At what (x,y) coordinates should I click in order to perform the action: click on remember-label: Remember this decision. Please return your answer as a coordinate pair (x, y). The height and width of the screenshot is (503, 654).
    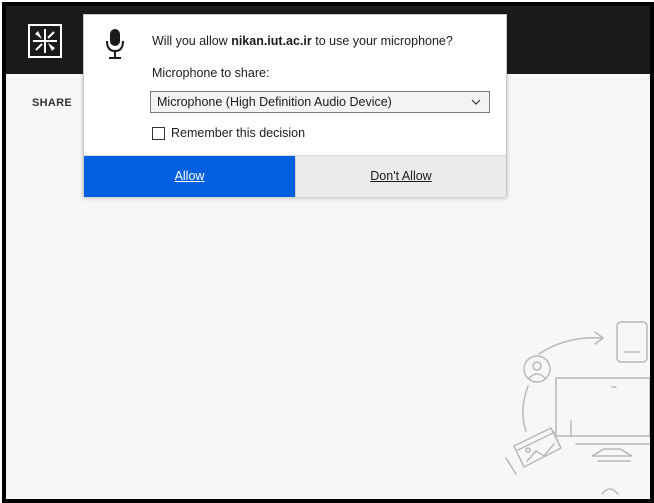
    Looking at the image, I should click on (238, 133).